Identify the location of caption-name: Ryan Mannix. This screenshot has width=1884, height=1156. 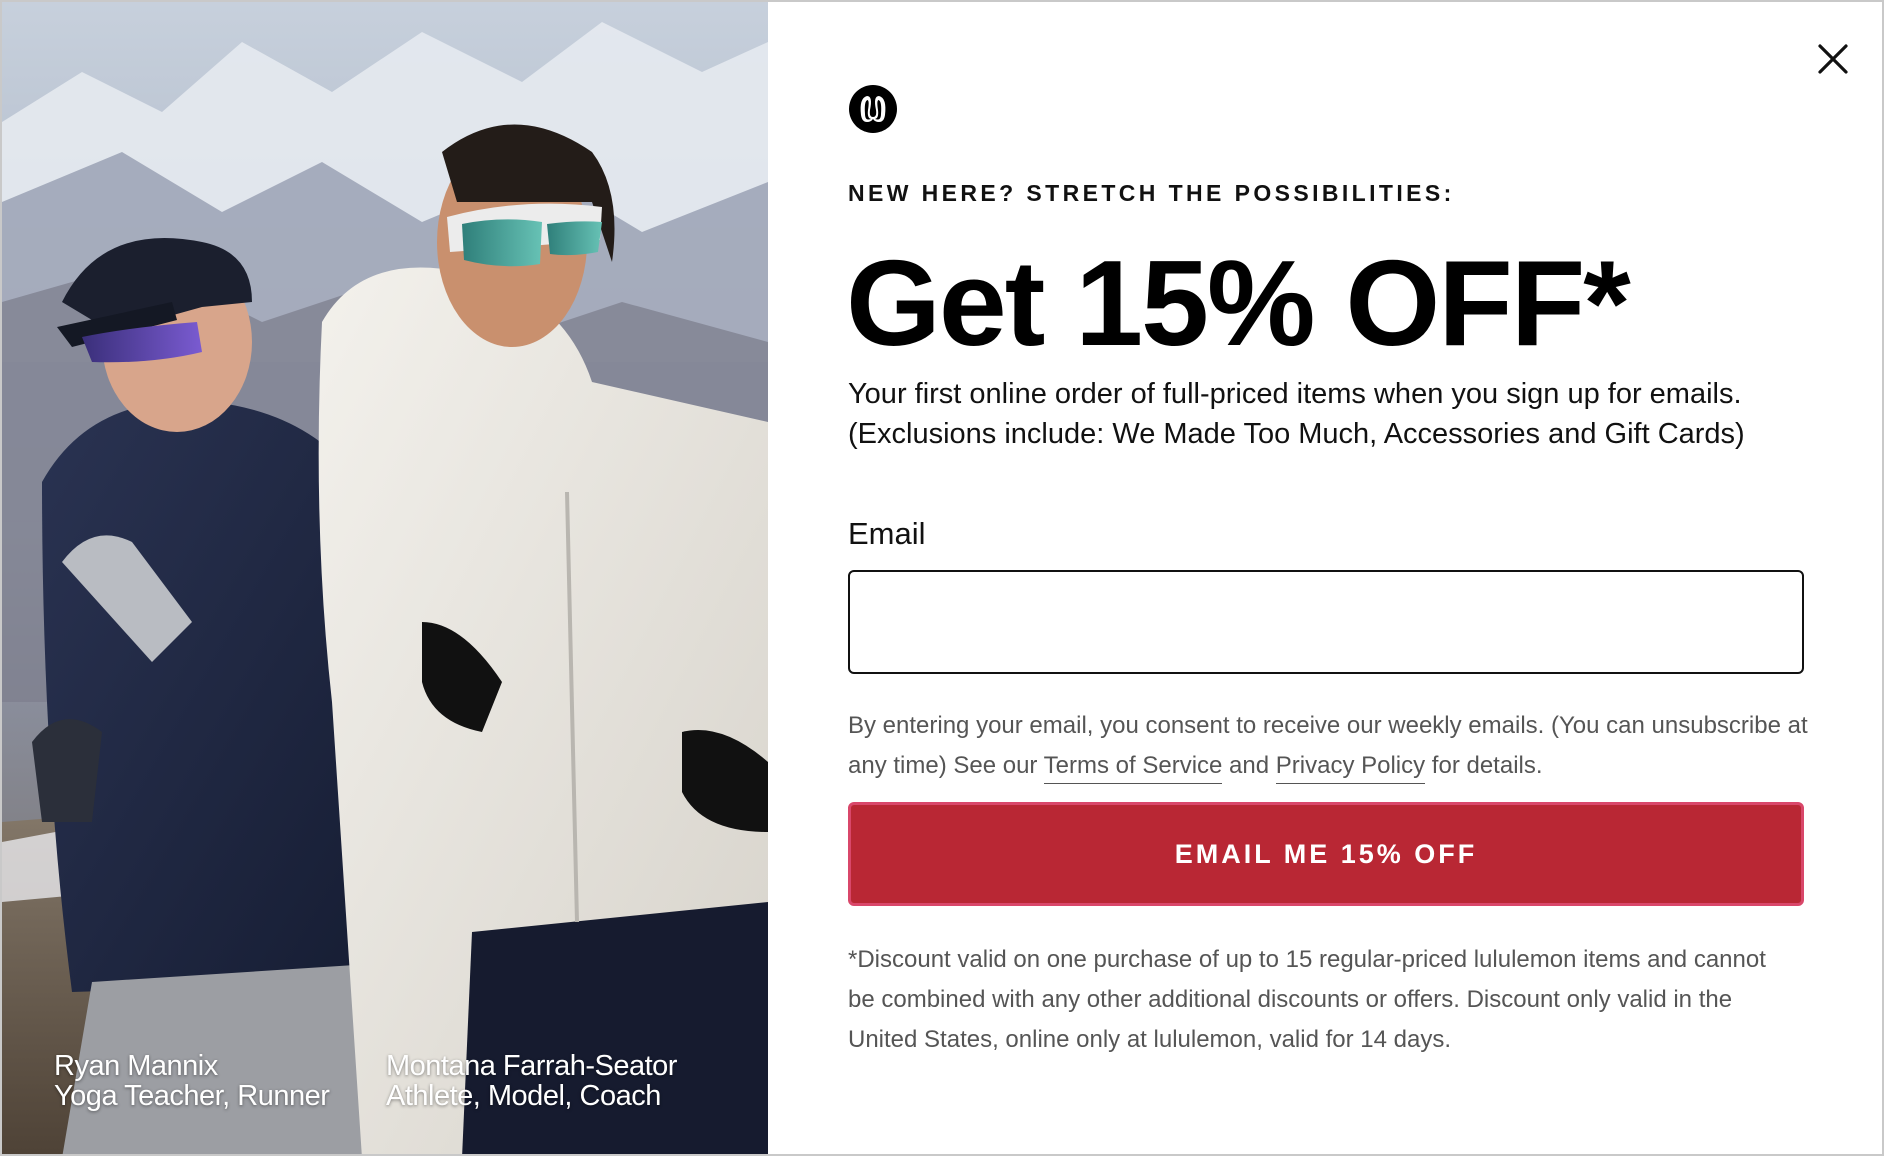
(136, 1066).